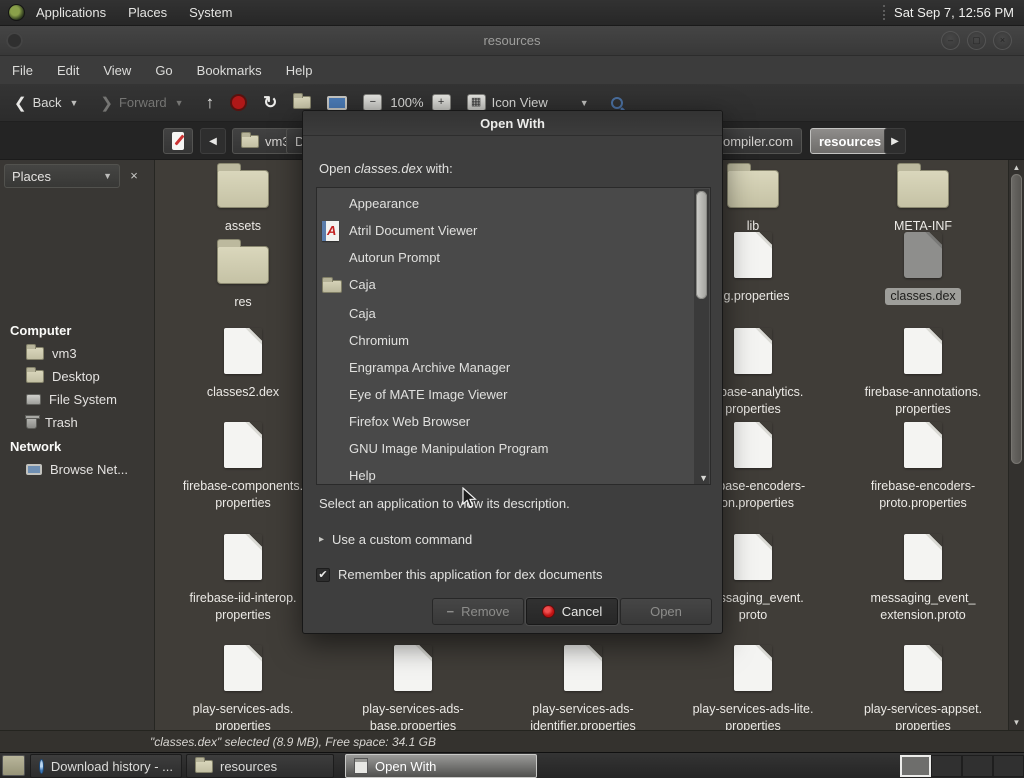  Describe the element at coordinates (758, 141) in the screenshot. I see `breadcrumb-compiler: ompiler.com` at that location.